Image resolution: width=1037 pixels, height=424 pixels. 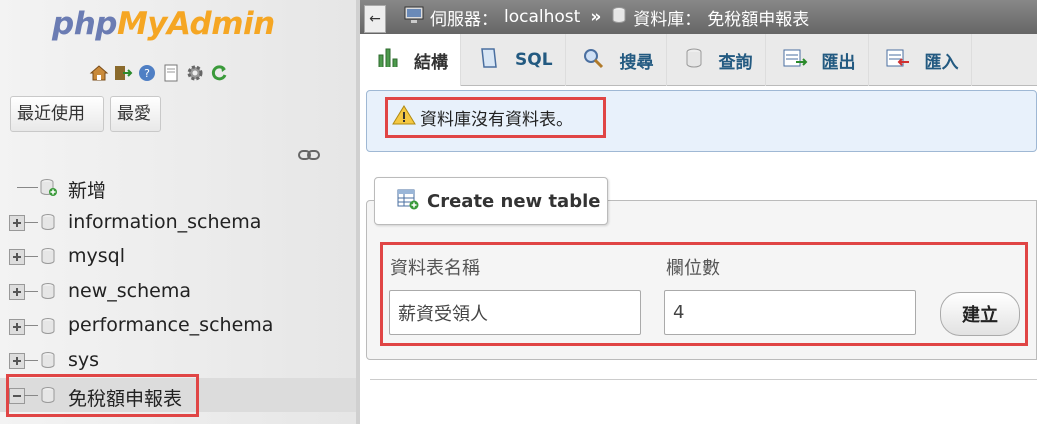 What do you see at coordinates (309, 156) in the screenshot?
I see `link-chain-icon` at bounding box center [309, 156].